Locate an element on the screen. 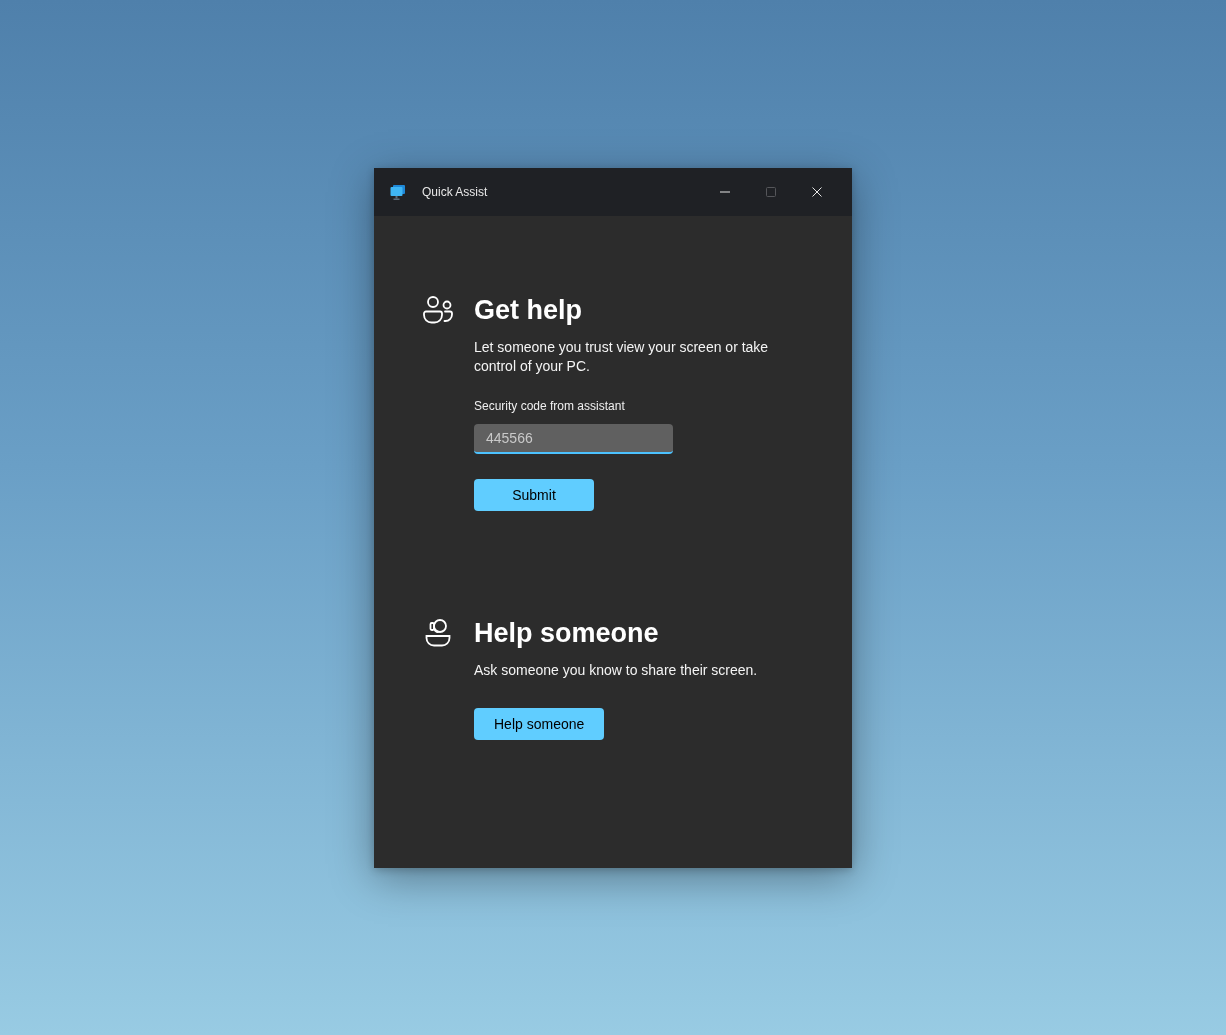  window-title: Quick Assist is located at coordinates (455, 191).